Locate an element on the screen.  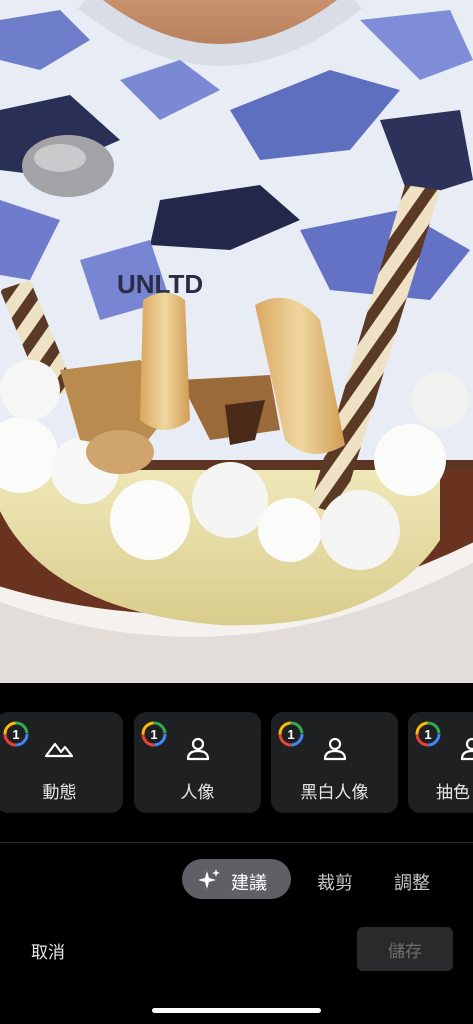
sparkle-icon is located at coordinates (209, 879).